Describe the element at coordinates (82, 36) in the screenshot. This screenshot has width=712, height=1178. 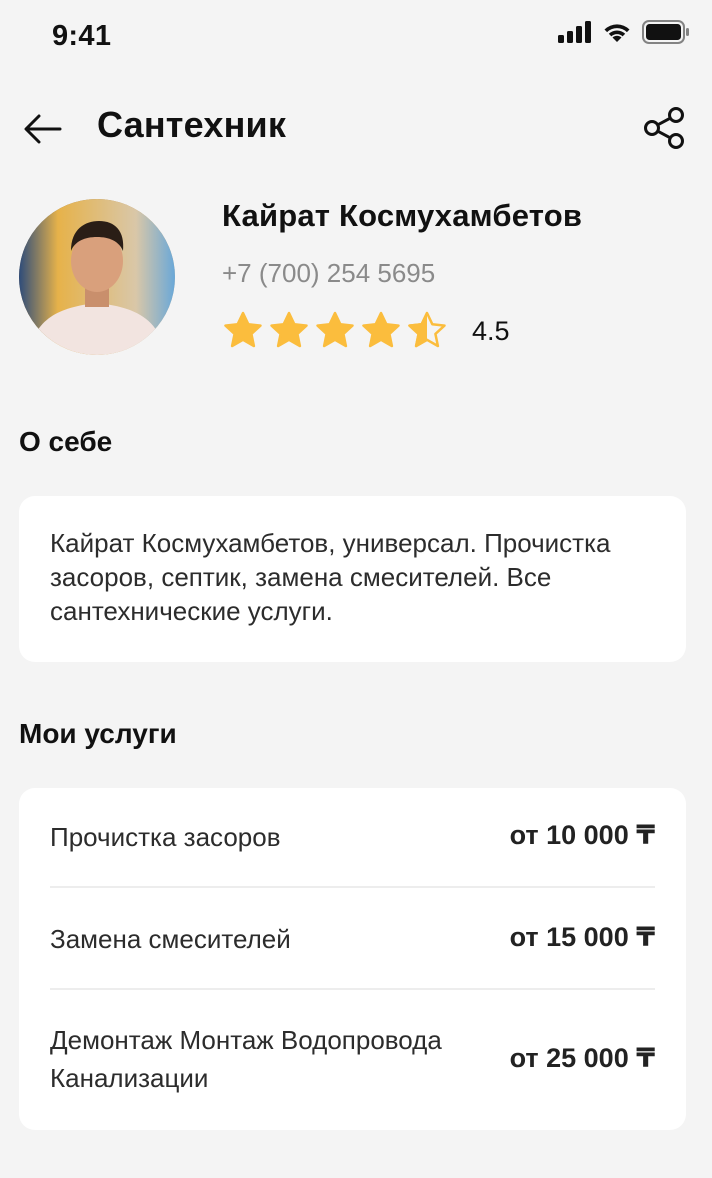
I see `status-time: 9:41` at that location.